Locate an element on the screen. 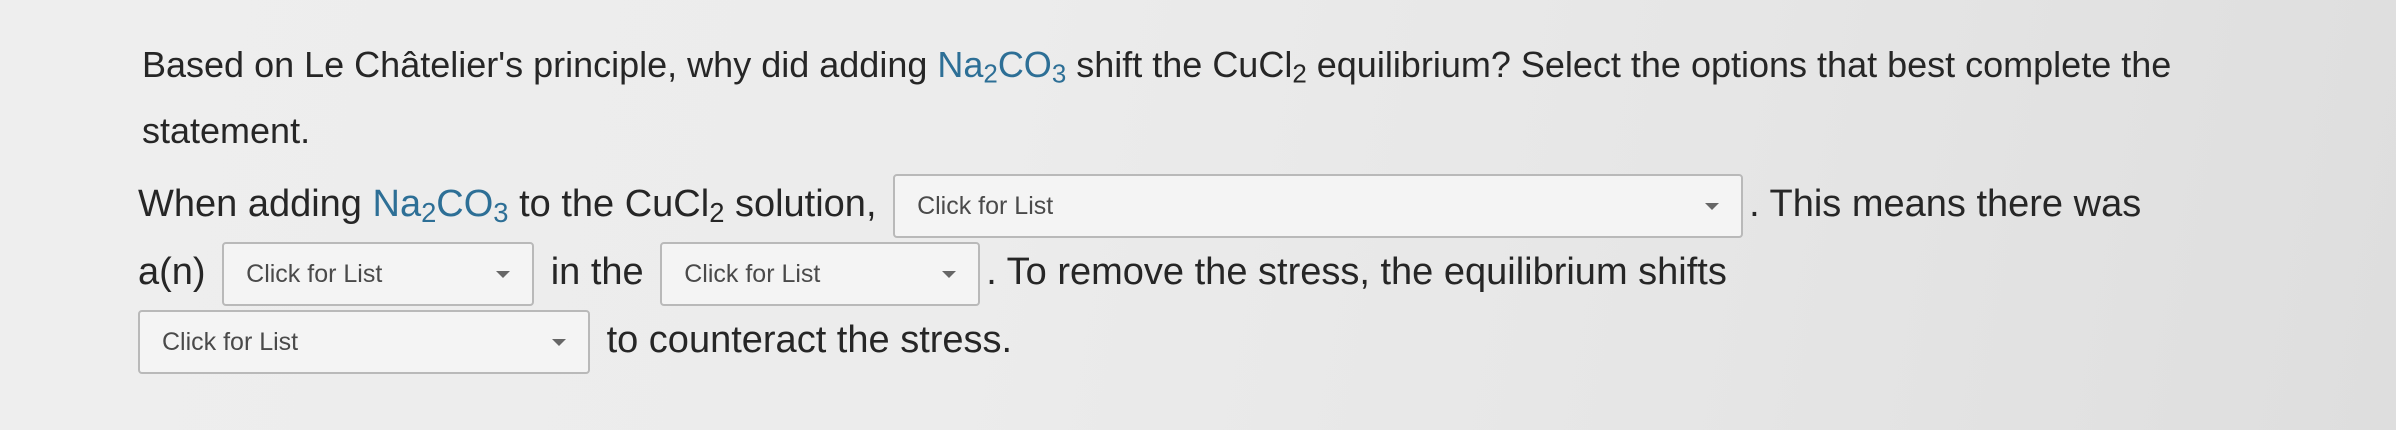 The image size is (2396, 430). statement-line-3: Click for List to counteract the stress. is located at coordinates (1248, 340).